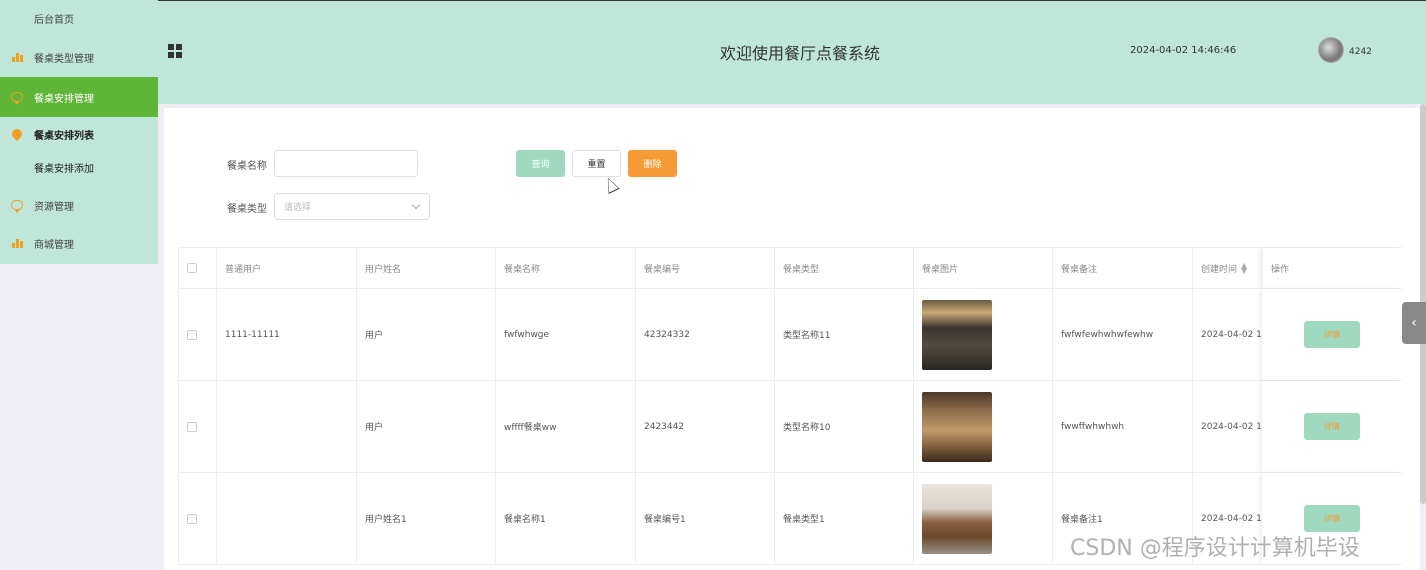  Describe the element at coordinates (247, 166) in the screenshot. I see `table-name-label: 餐桌名称` at that location.